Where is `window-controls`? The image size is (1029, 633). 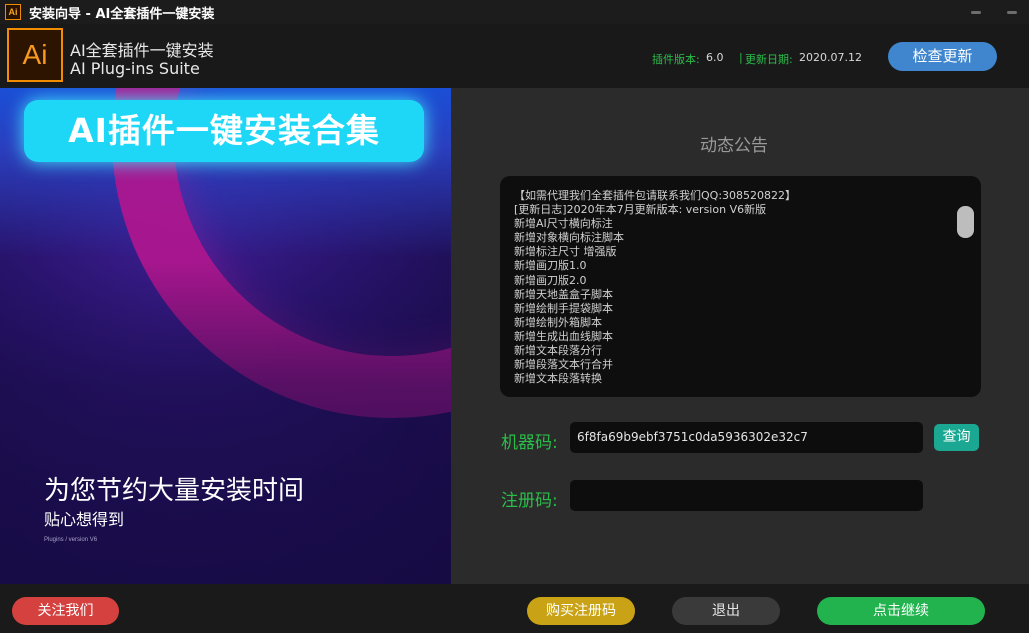
window-controls is located at coordinates (994, 12).